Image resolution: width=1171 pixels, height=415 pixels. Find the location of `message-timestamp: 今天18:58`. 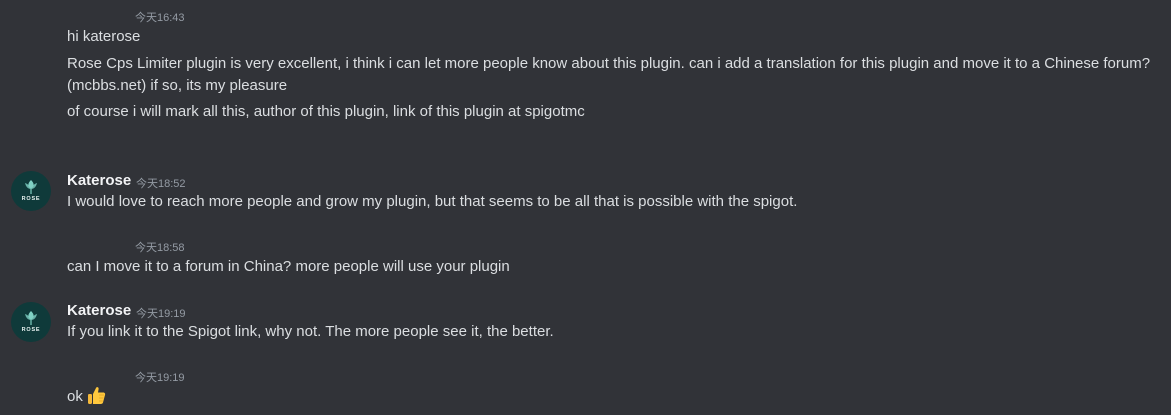

message-timestamp: 今天18:58 is located at coordinates (160, 248).